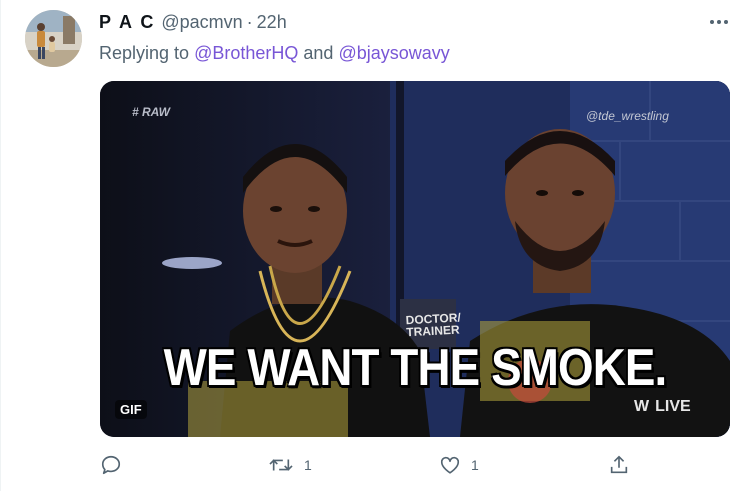 The width and height of the screenshot is (750, 491). Describe the element at coordinates (111, 465) in the screenshot. I see `reply-icon` at that location.